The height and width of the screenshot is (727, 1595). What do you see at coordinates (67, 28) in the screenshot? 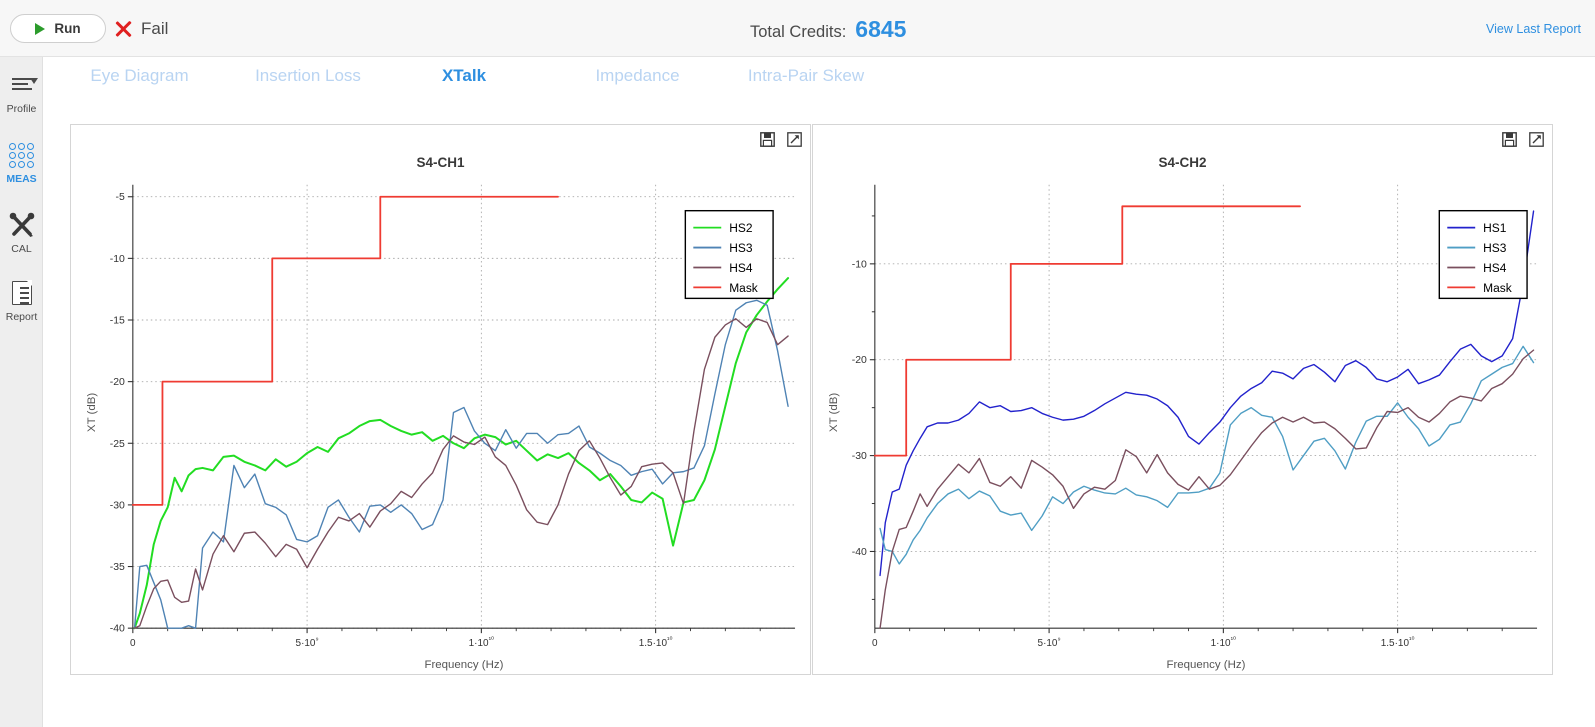
I see `run-button-label: Run` at bounding box center [67, 28].